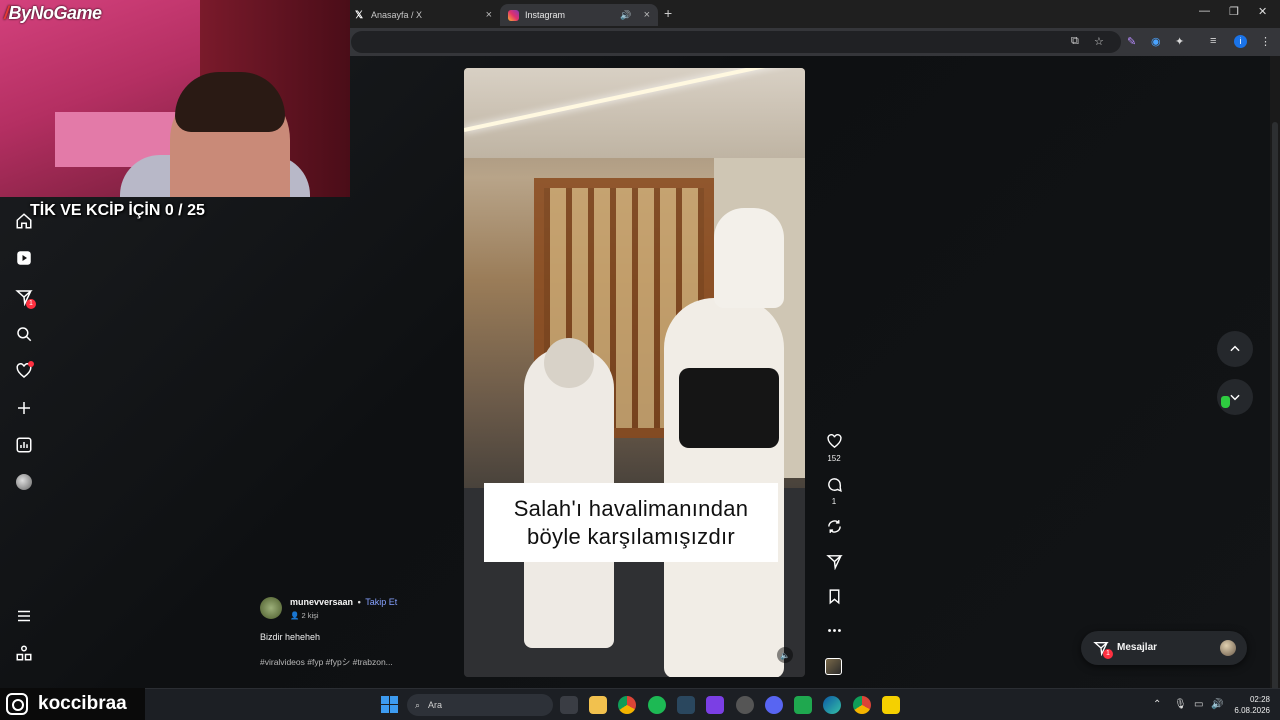  Describe the element at coordinates (627, 705) in the screenshot. I see `chrome-icon` at that location.